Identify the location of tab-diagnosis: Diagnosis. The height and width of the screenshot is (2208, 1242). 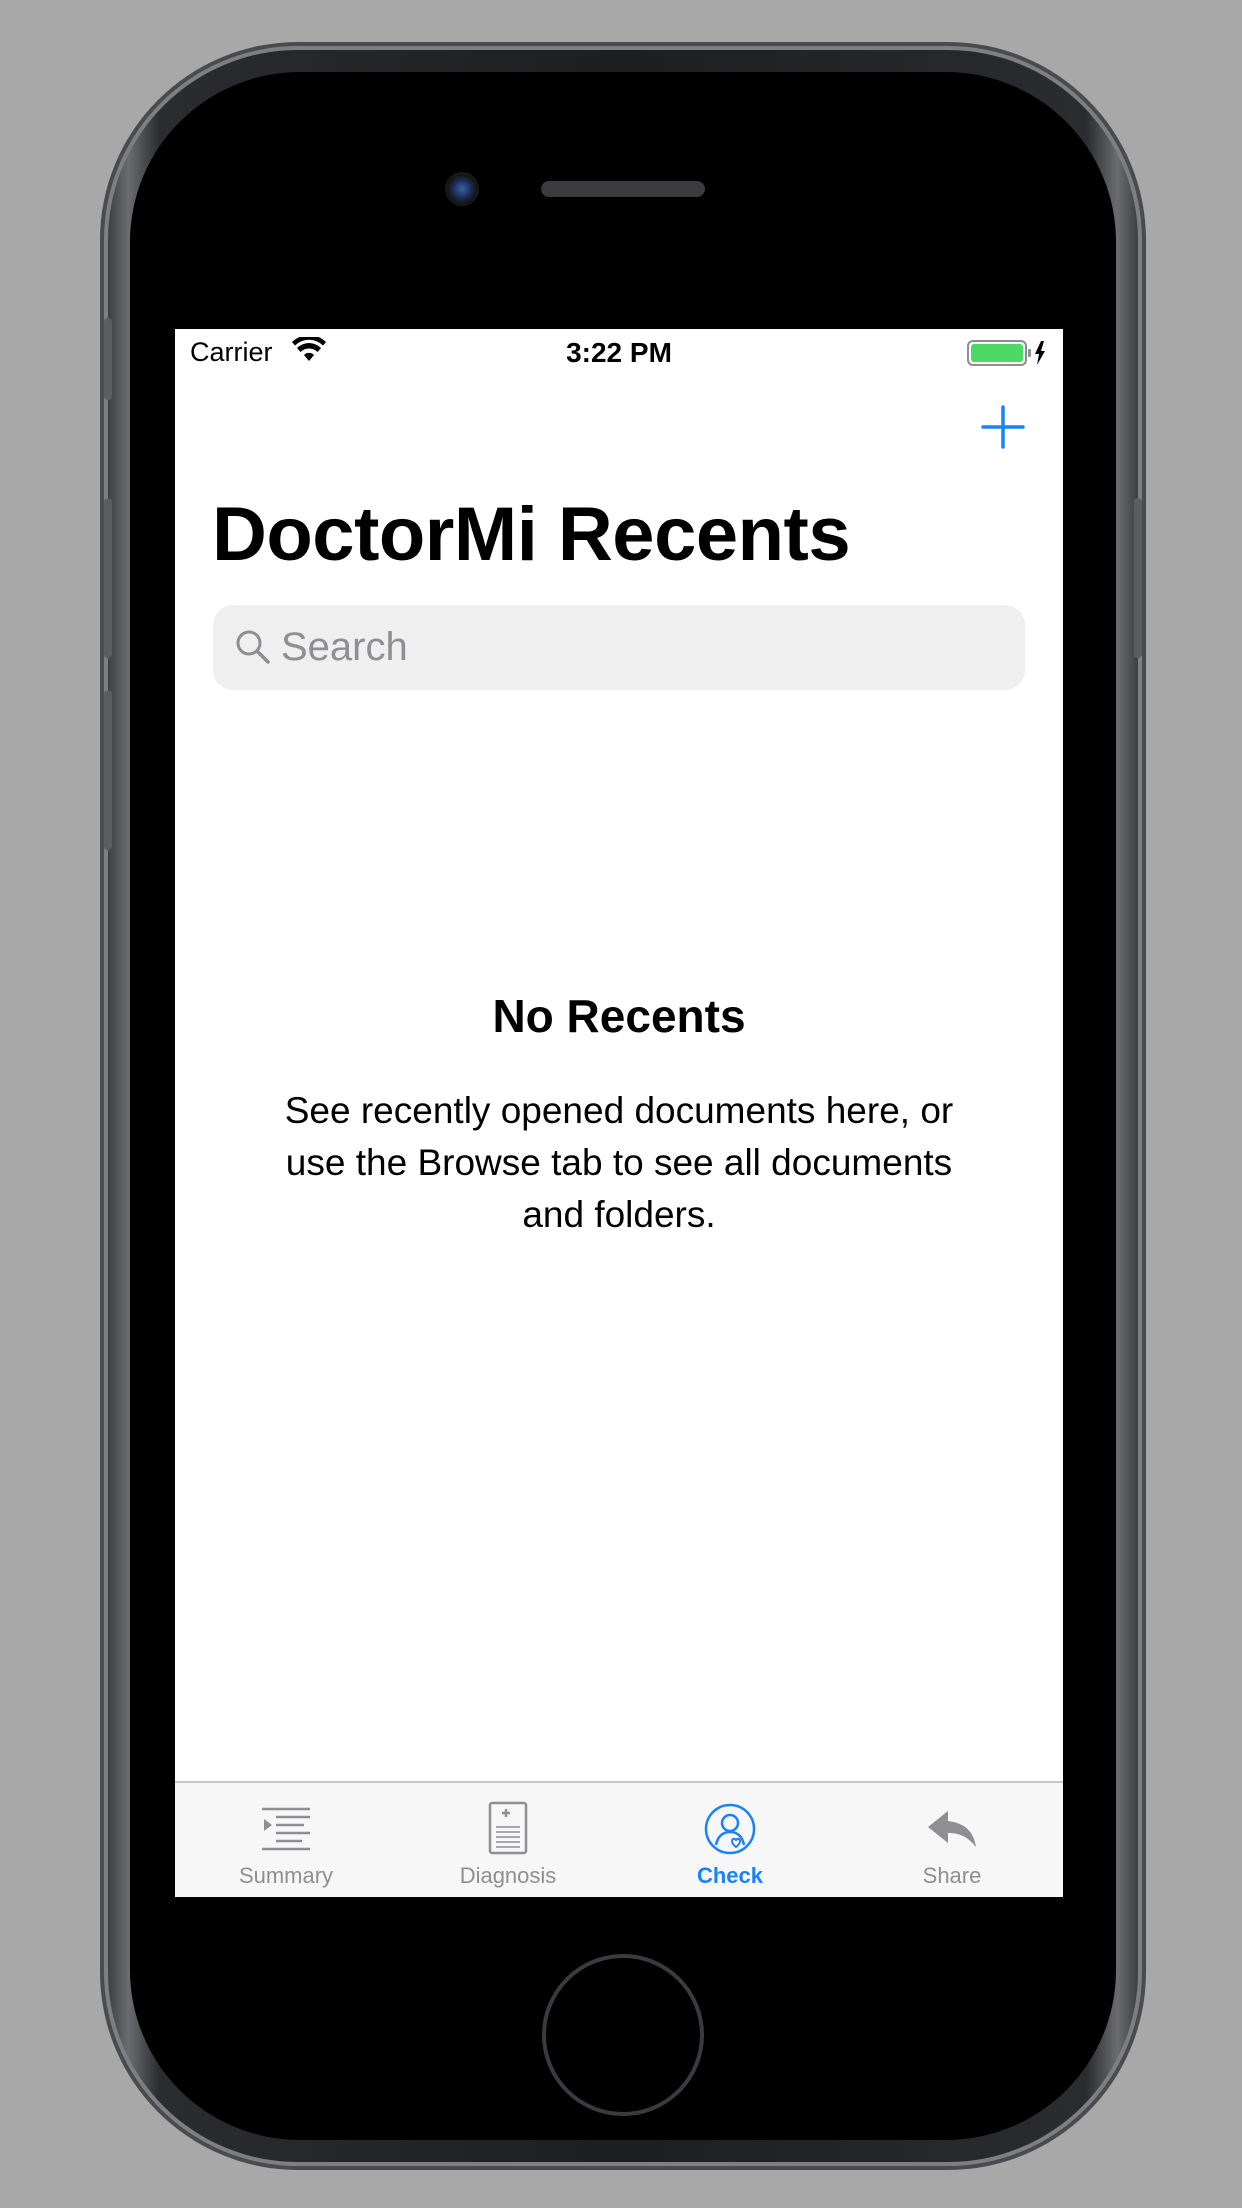
(508, 1840).